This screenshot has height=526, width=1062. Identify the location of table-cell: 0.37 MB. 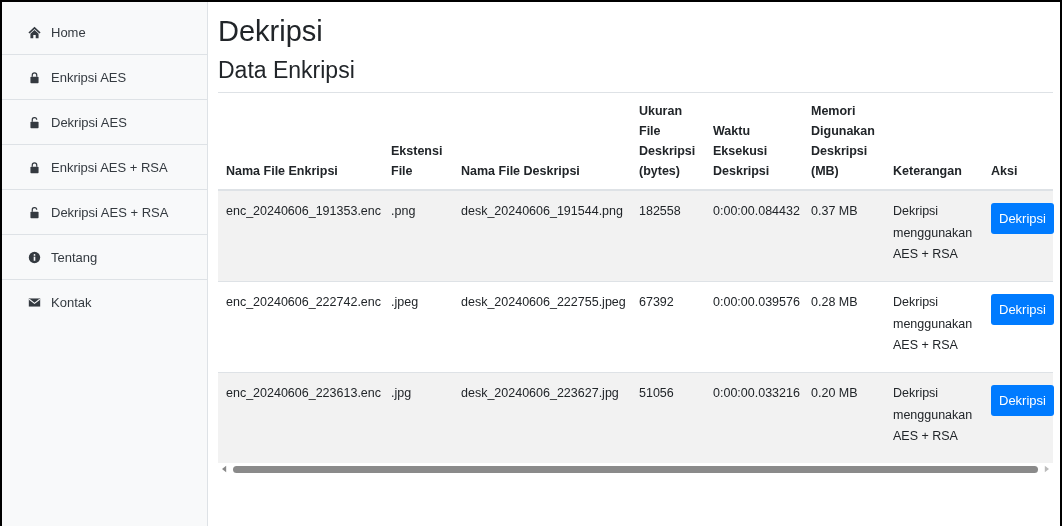
(834, 211).